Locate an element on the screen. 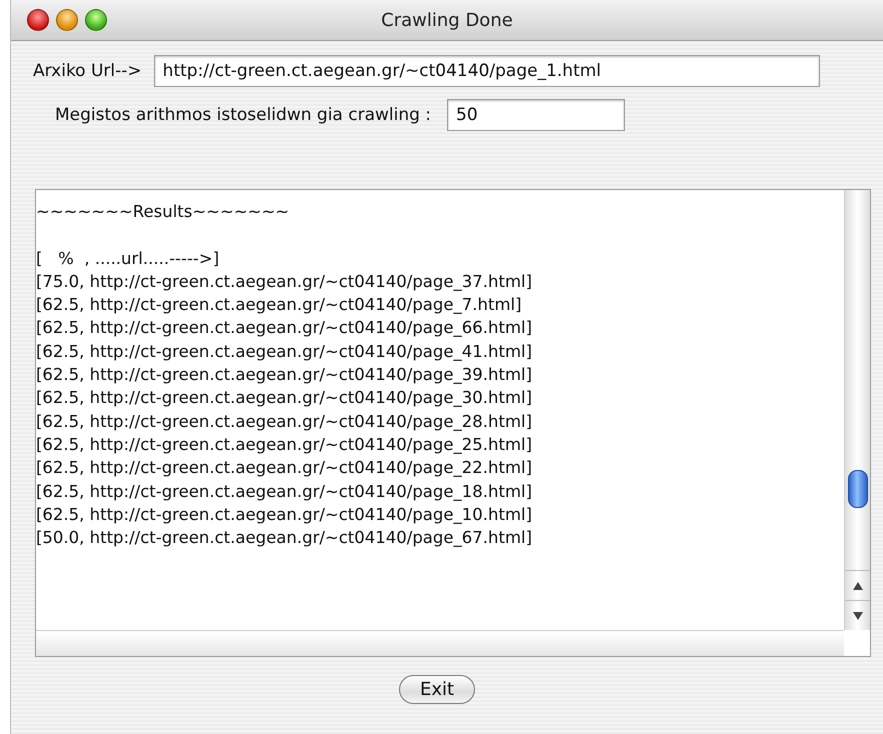 The image size is (883, 734). scroll-thumb is located at coordinates (858, 489).